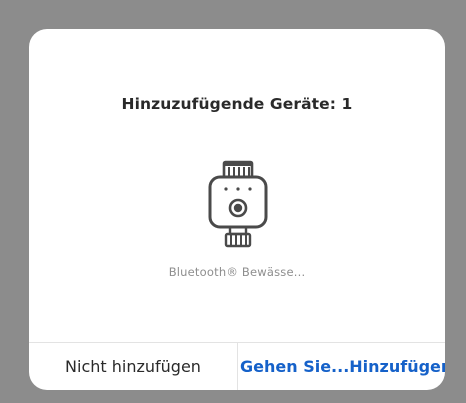  Describe the element at coordinates (133, 366) in the screenshot. I see `do-not-add-button: Nicht hinzufügen` at that location.